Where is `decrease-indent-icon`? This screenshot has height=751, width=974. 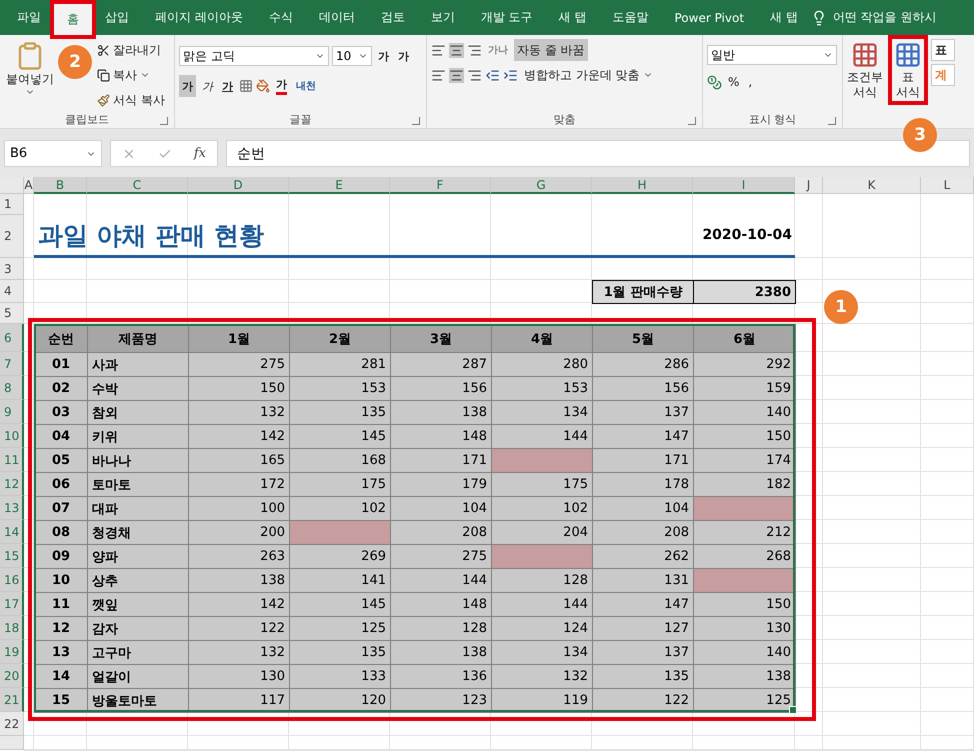
decrease-indent-icon is located at coordinates (492, 75).